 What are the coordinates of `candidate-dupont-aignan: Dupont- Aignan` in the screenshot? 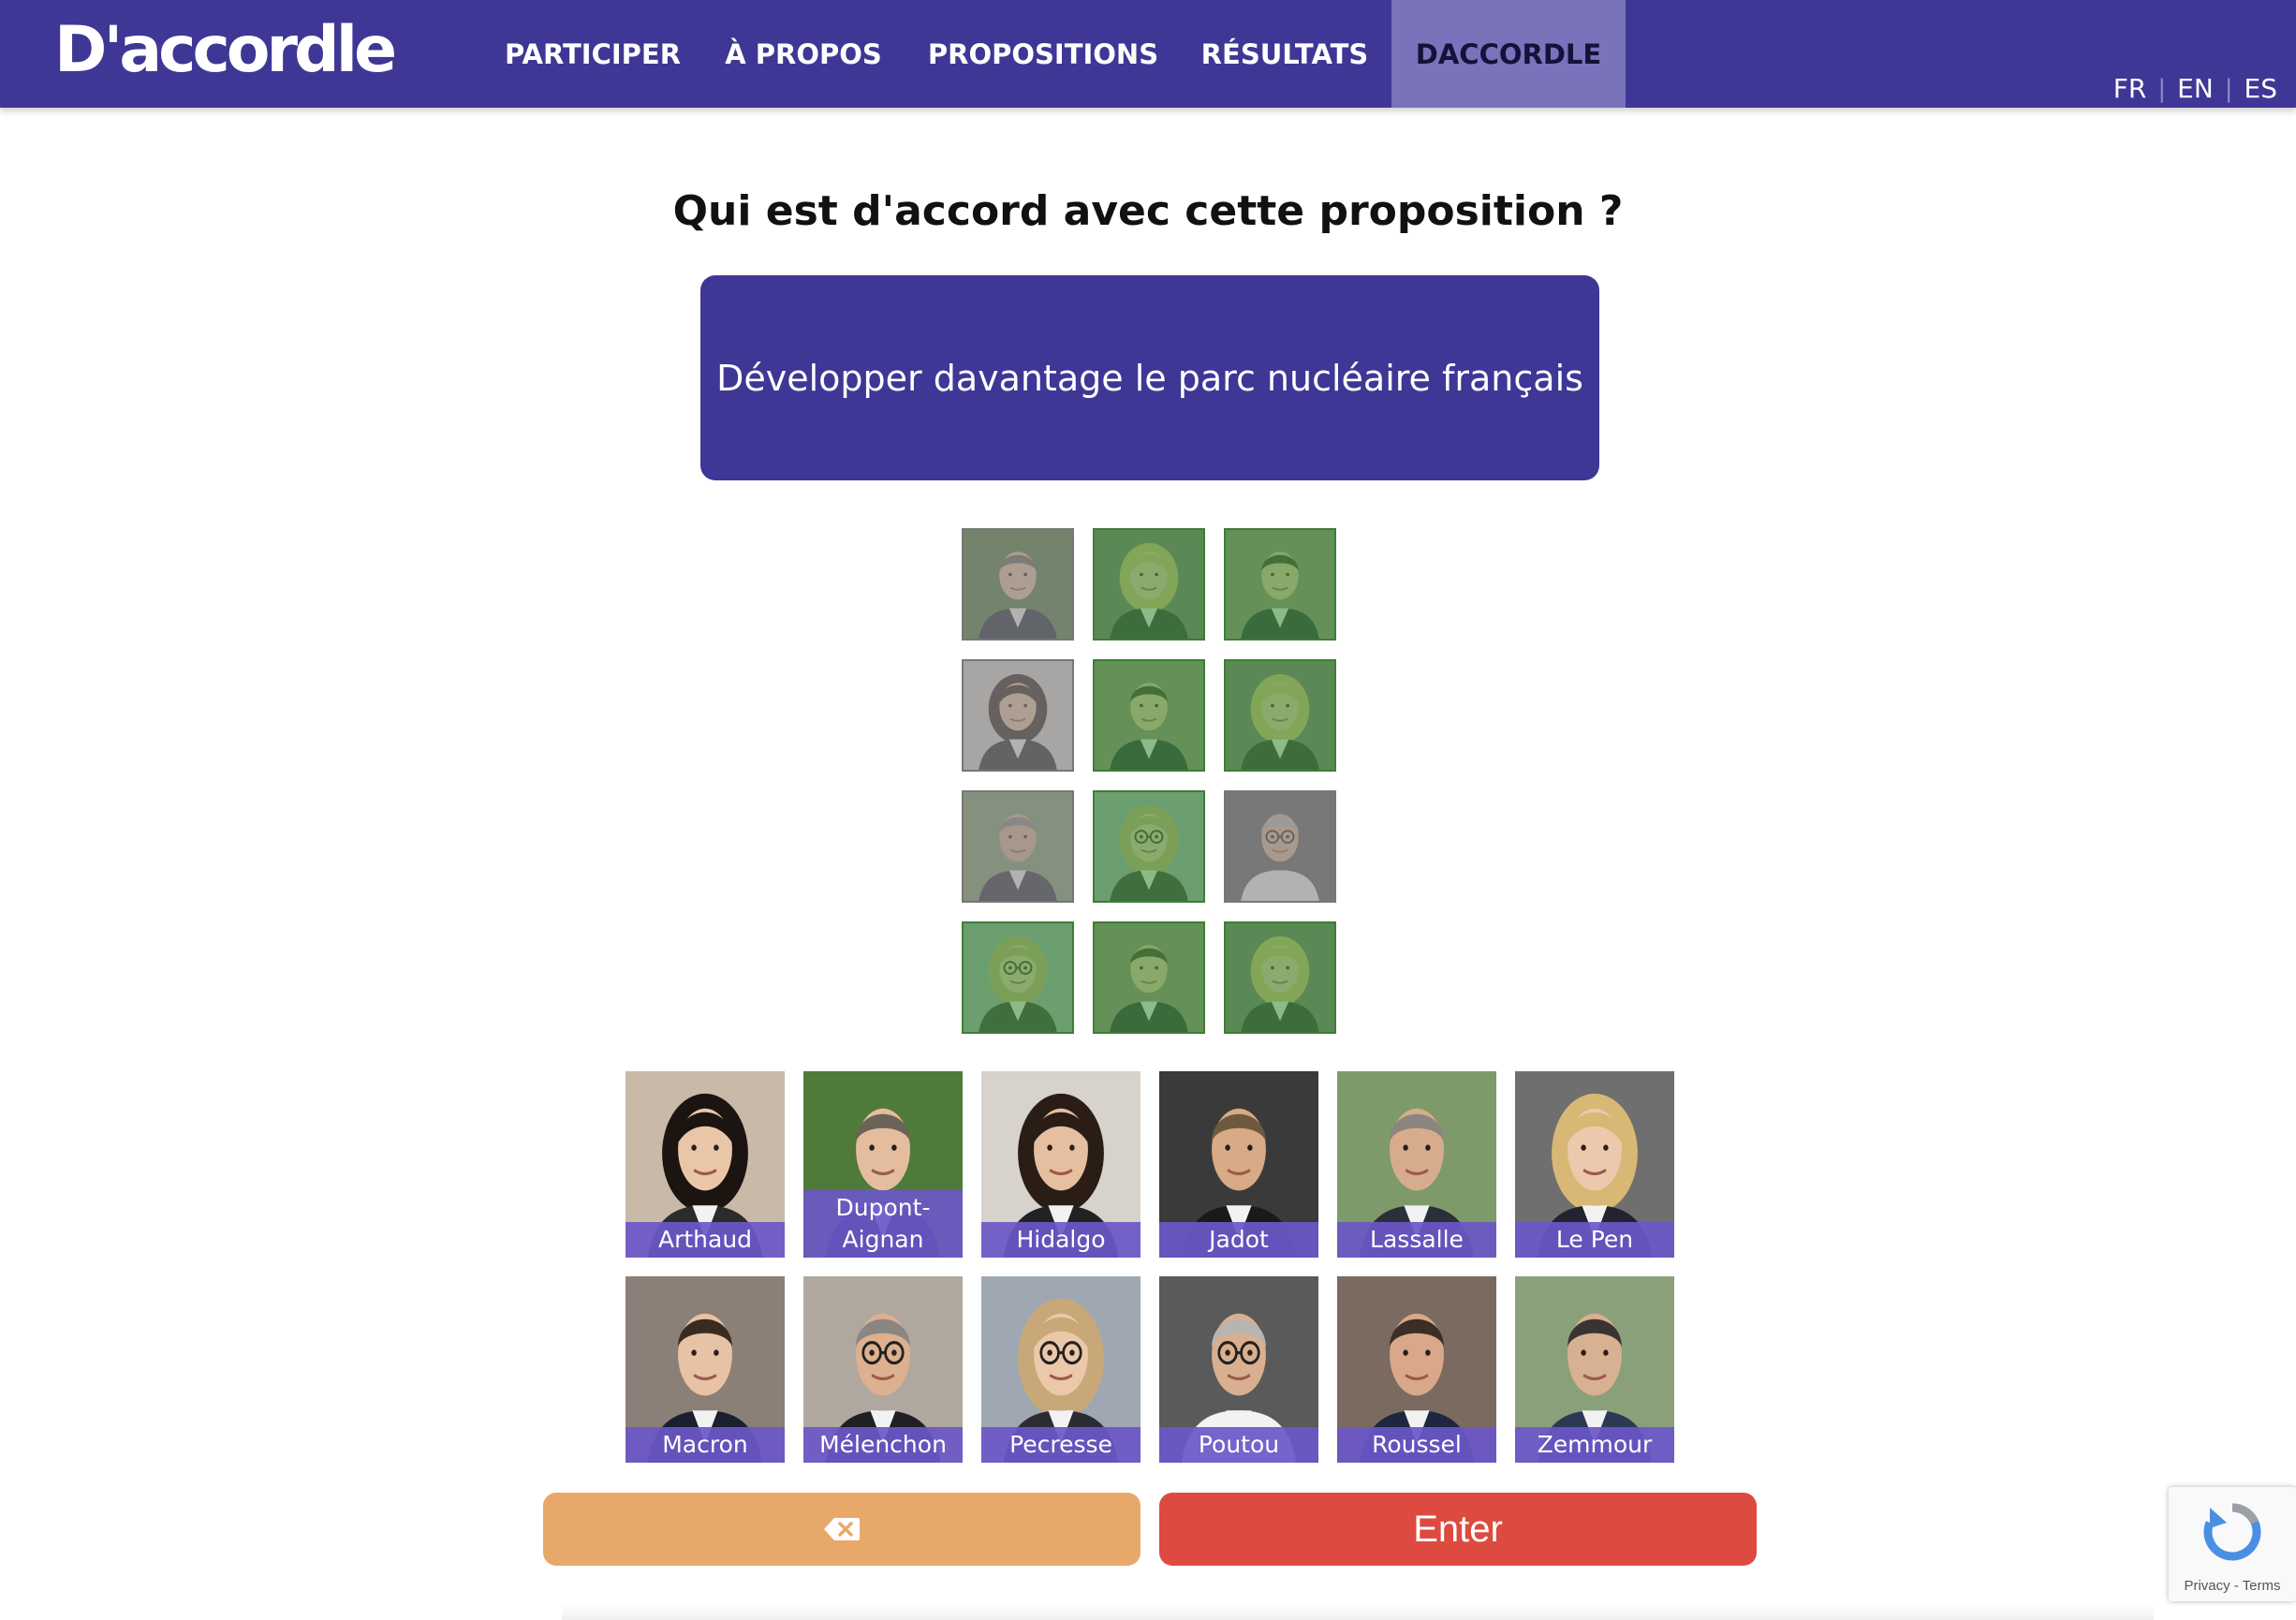 It's located at (883, 1164).